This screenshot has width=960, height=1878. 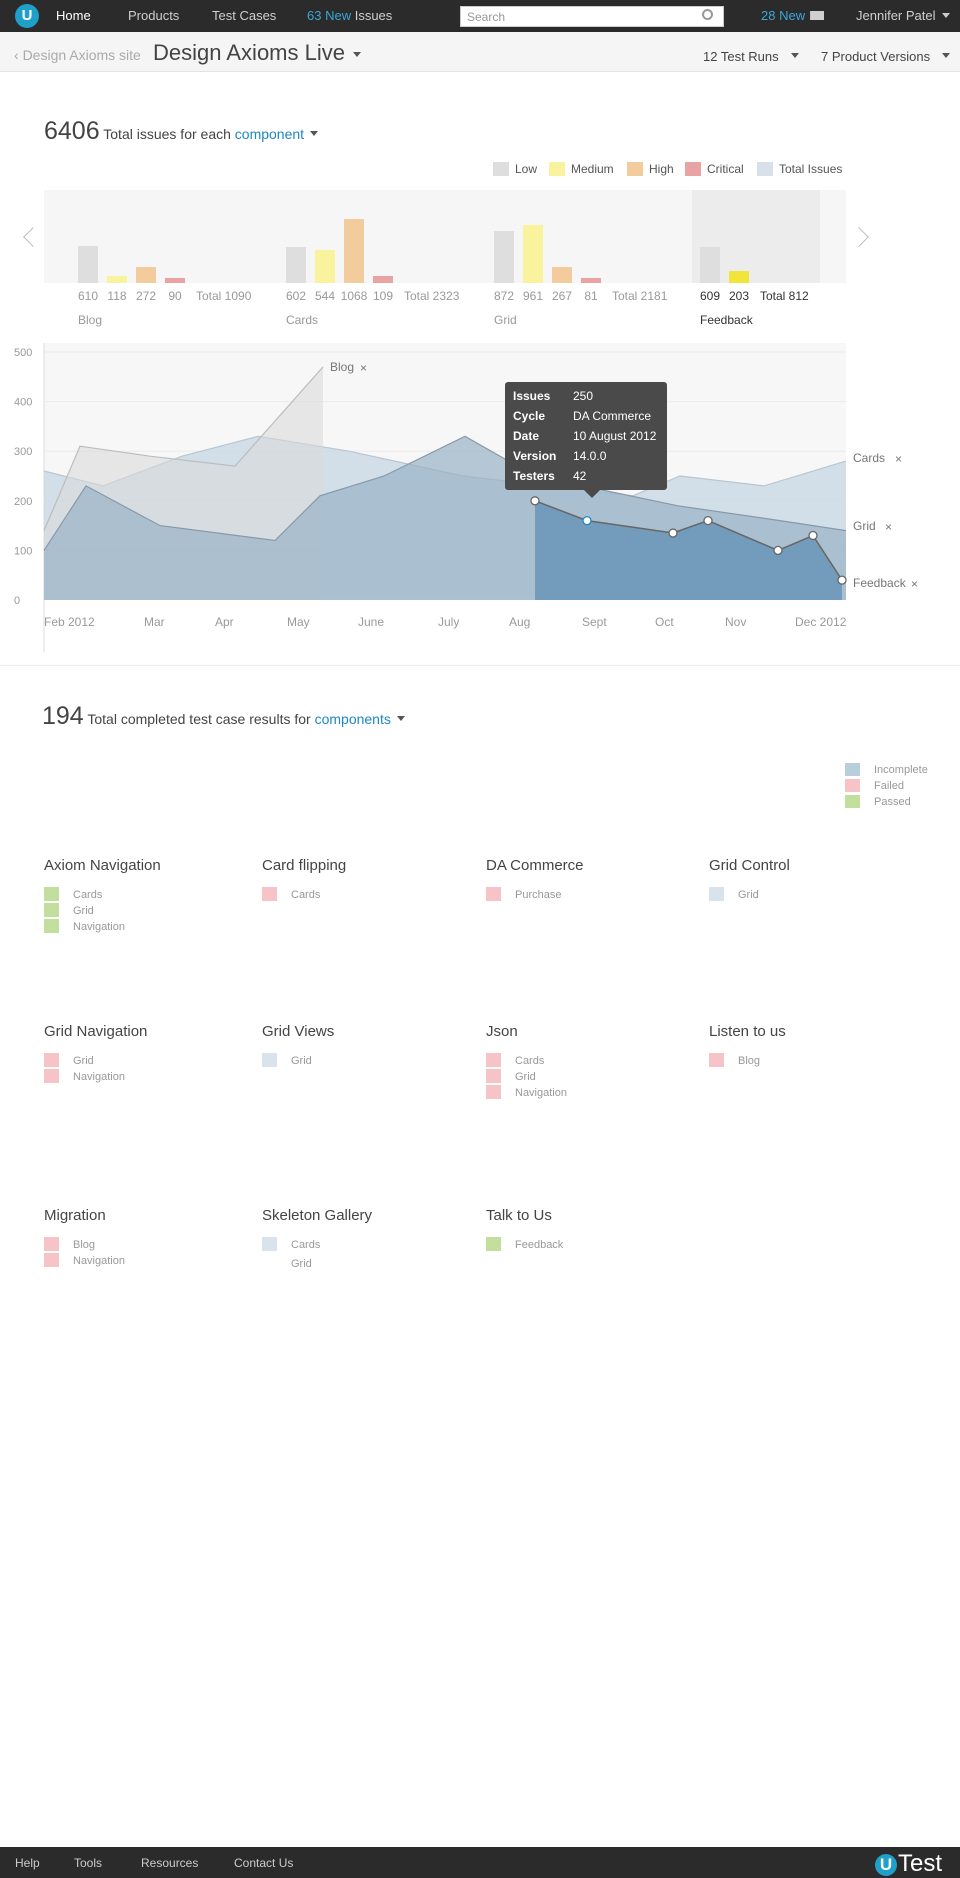 What do you see at coordinates (153, 15) in the screenshot?
I see `nav-products: Products` at bounding box center [153, 15].